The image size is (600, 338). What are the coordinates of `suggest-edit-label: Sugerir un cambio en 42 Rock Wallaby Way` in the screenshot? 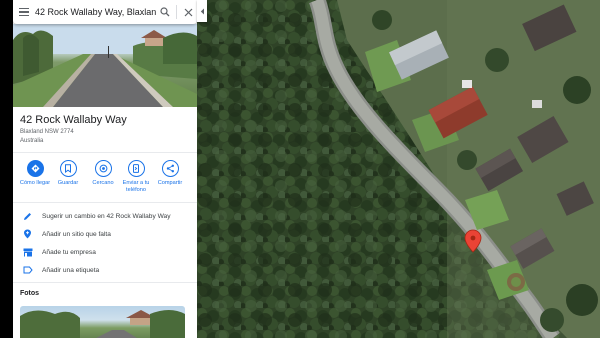 It's located at (106, 216).